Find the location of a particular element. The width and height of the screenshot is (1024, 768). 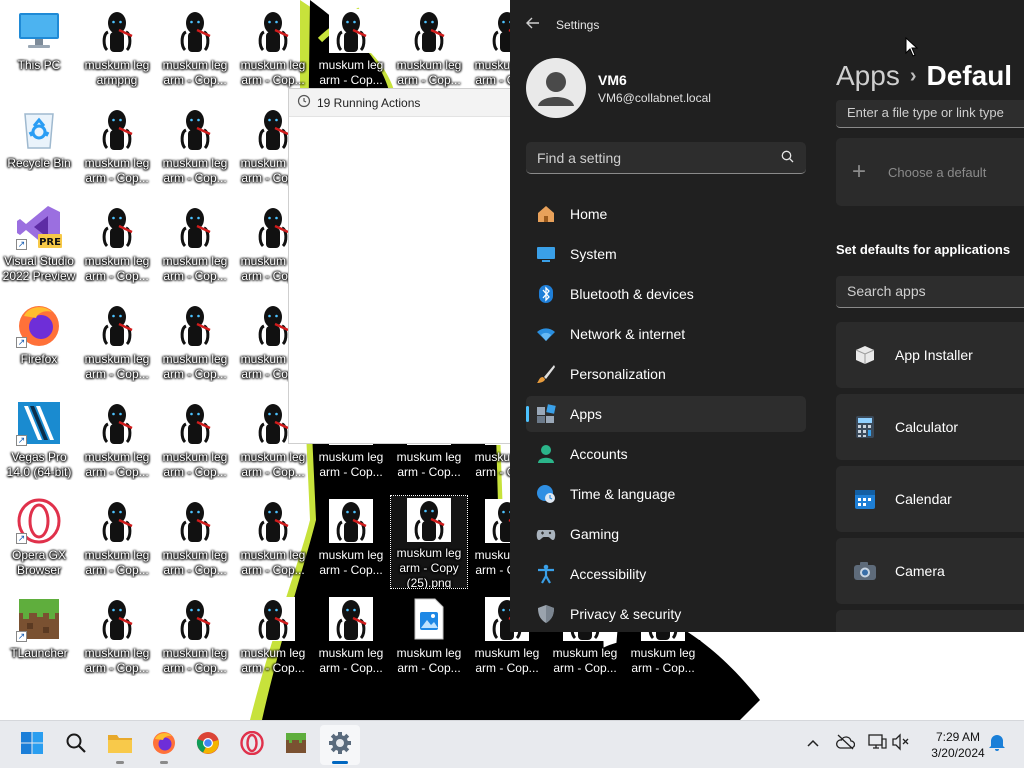

opera-taskbar-button is located at coordinates (252, 745).